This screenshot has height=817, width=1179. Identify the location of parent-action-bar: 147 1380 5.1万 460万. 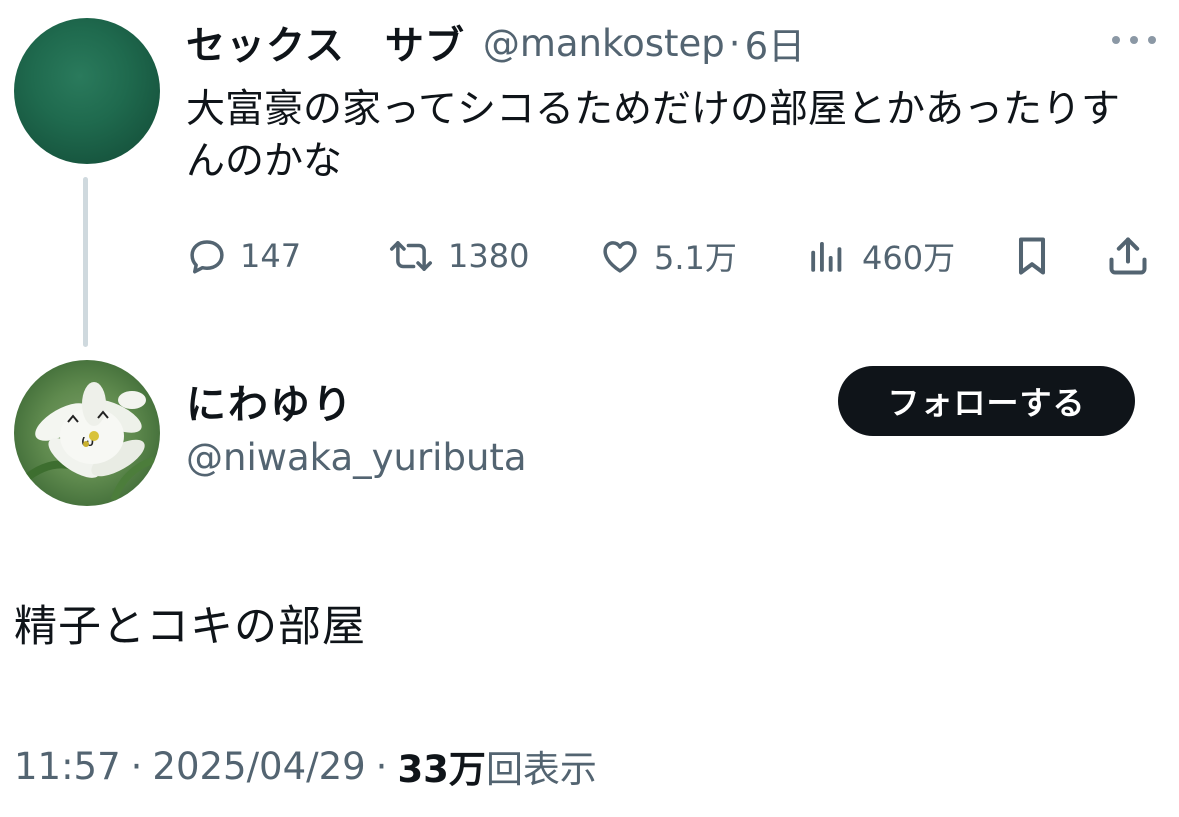
(671, 256).